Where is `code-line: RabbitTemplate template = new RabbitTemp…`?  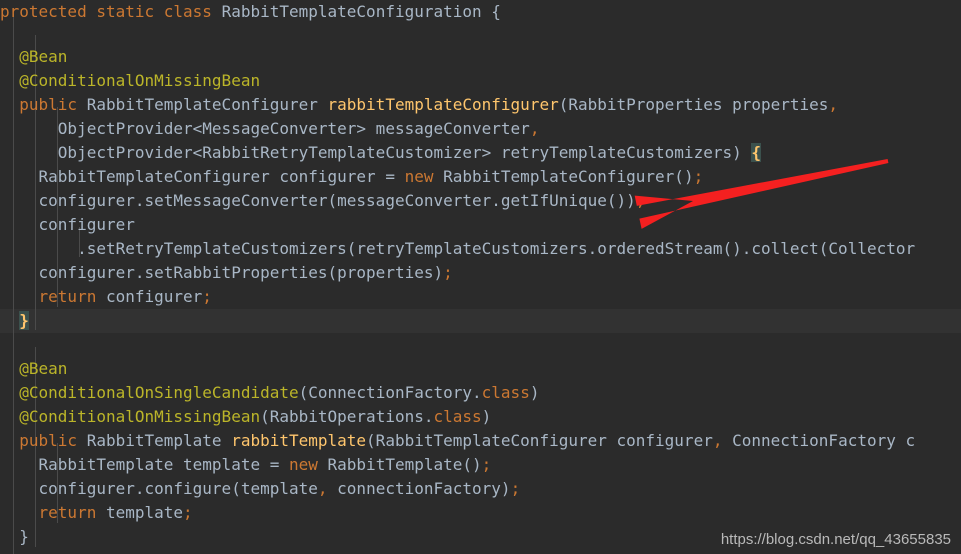
code-line: RabbitTemplate template = new RabbitTemp… is located at coordinates (246, 465).